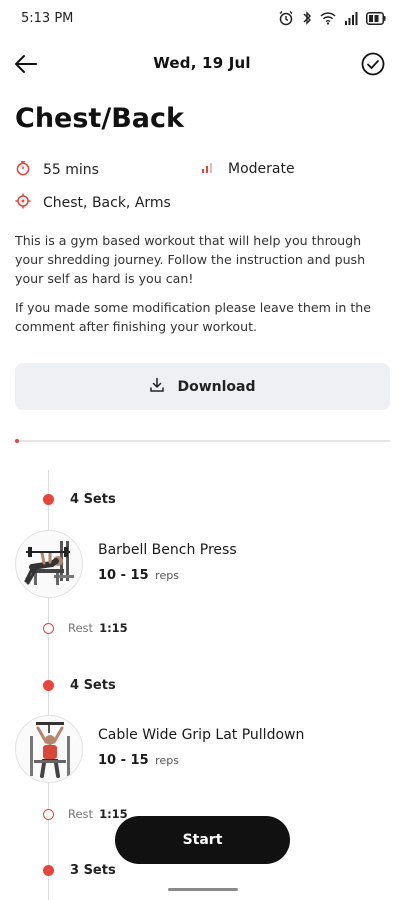  What do you see at coordinates (93, 870) in the screenshot?
I see `sets-label: 3 Sets` at bounding box center [93, 870].